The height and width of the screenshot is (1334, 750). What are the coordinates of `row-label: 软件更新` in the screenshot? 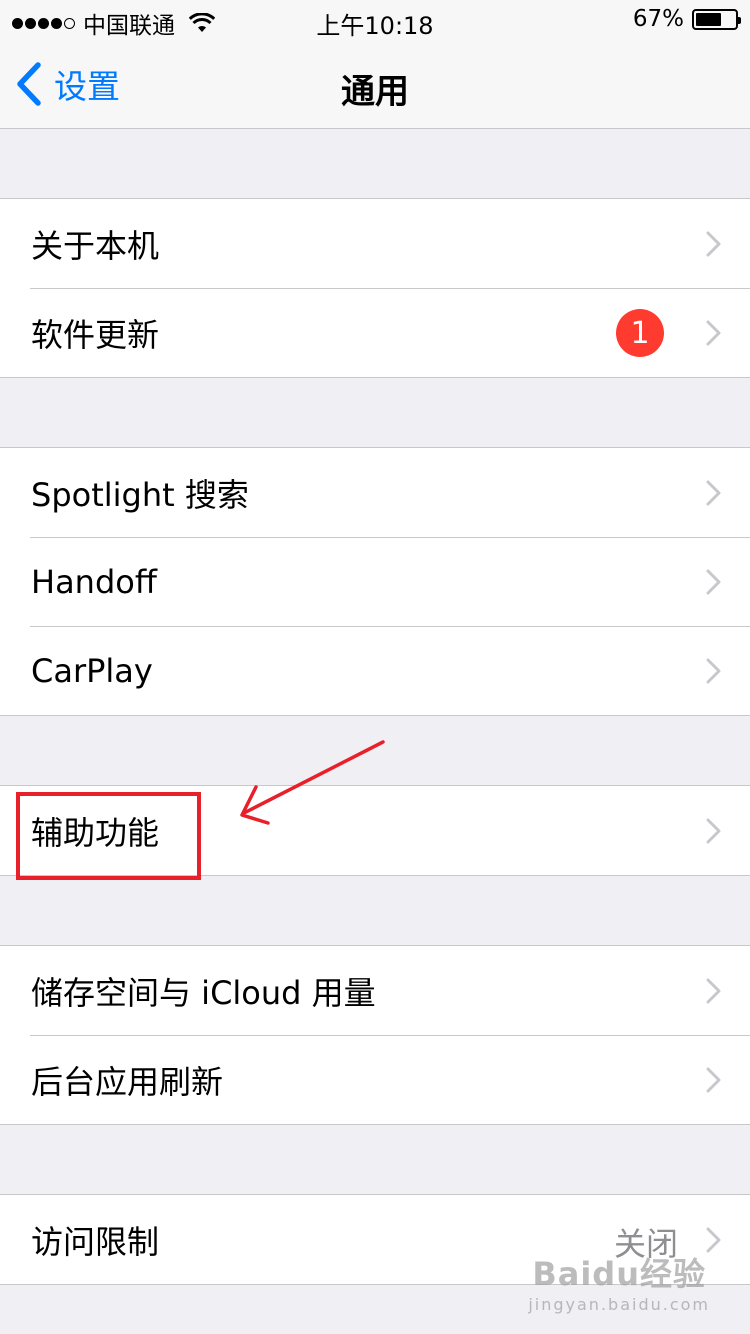 It's located at (95, 334).